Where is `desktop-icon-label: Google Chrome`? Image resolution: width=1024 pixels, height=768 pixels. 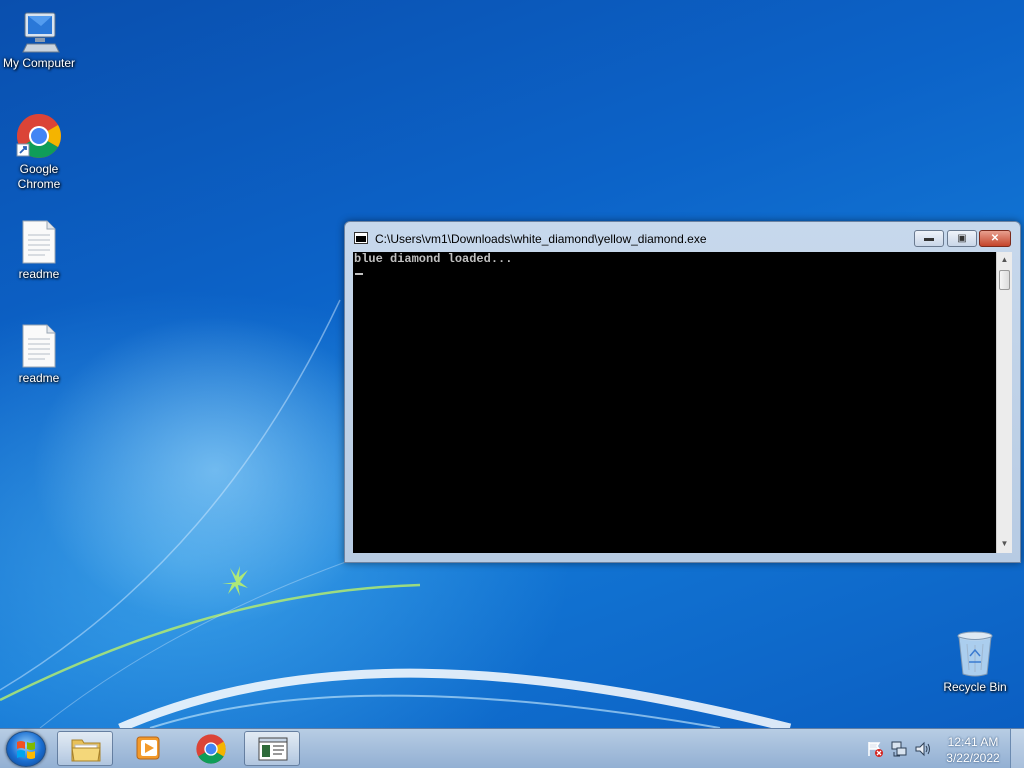 desktop-icon-label: Google Chrome is located at coordinates (39, 176).